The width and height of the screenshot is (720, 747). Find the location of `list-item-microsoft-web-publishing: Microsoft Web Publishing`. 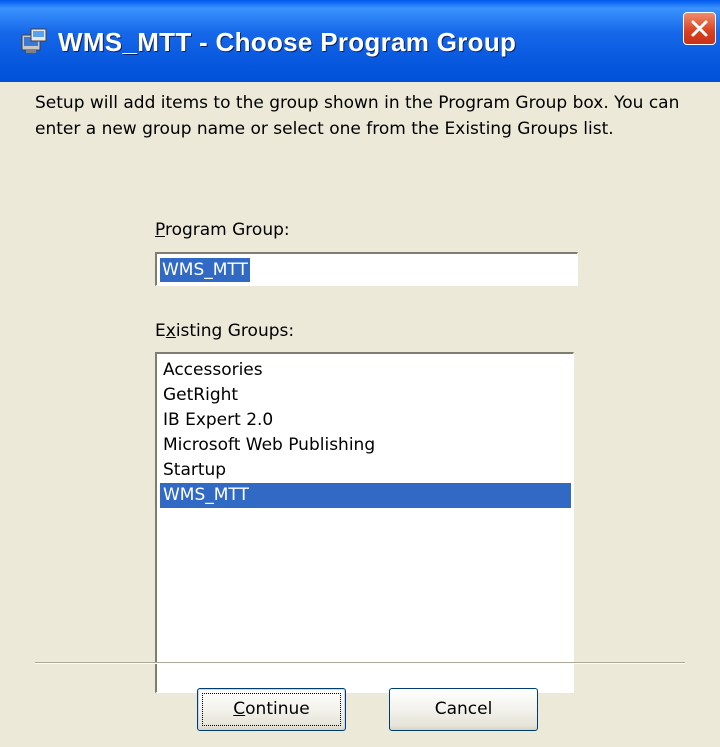

list-item-microsoft-web-publishing: Microsoft Web Publishing is located at coordinates (365, 445).